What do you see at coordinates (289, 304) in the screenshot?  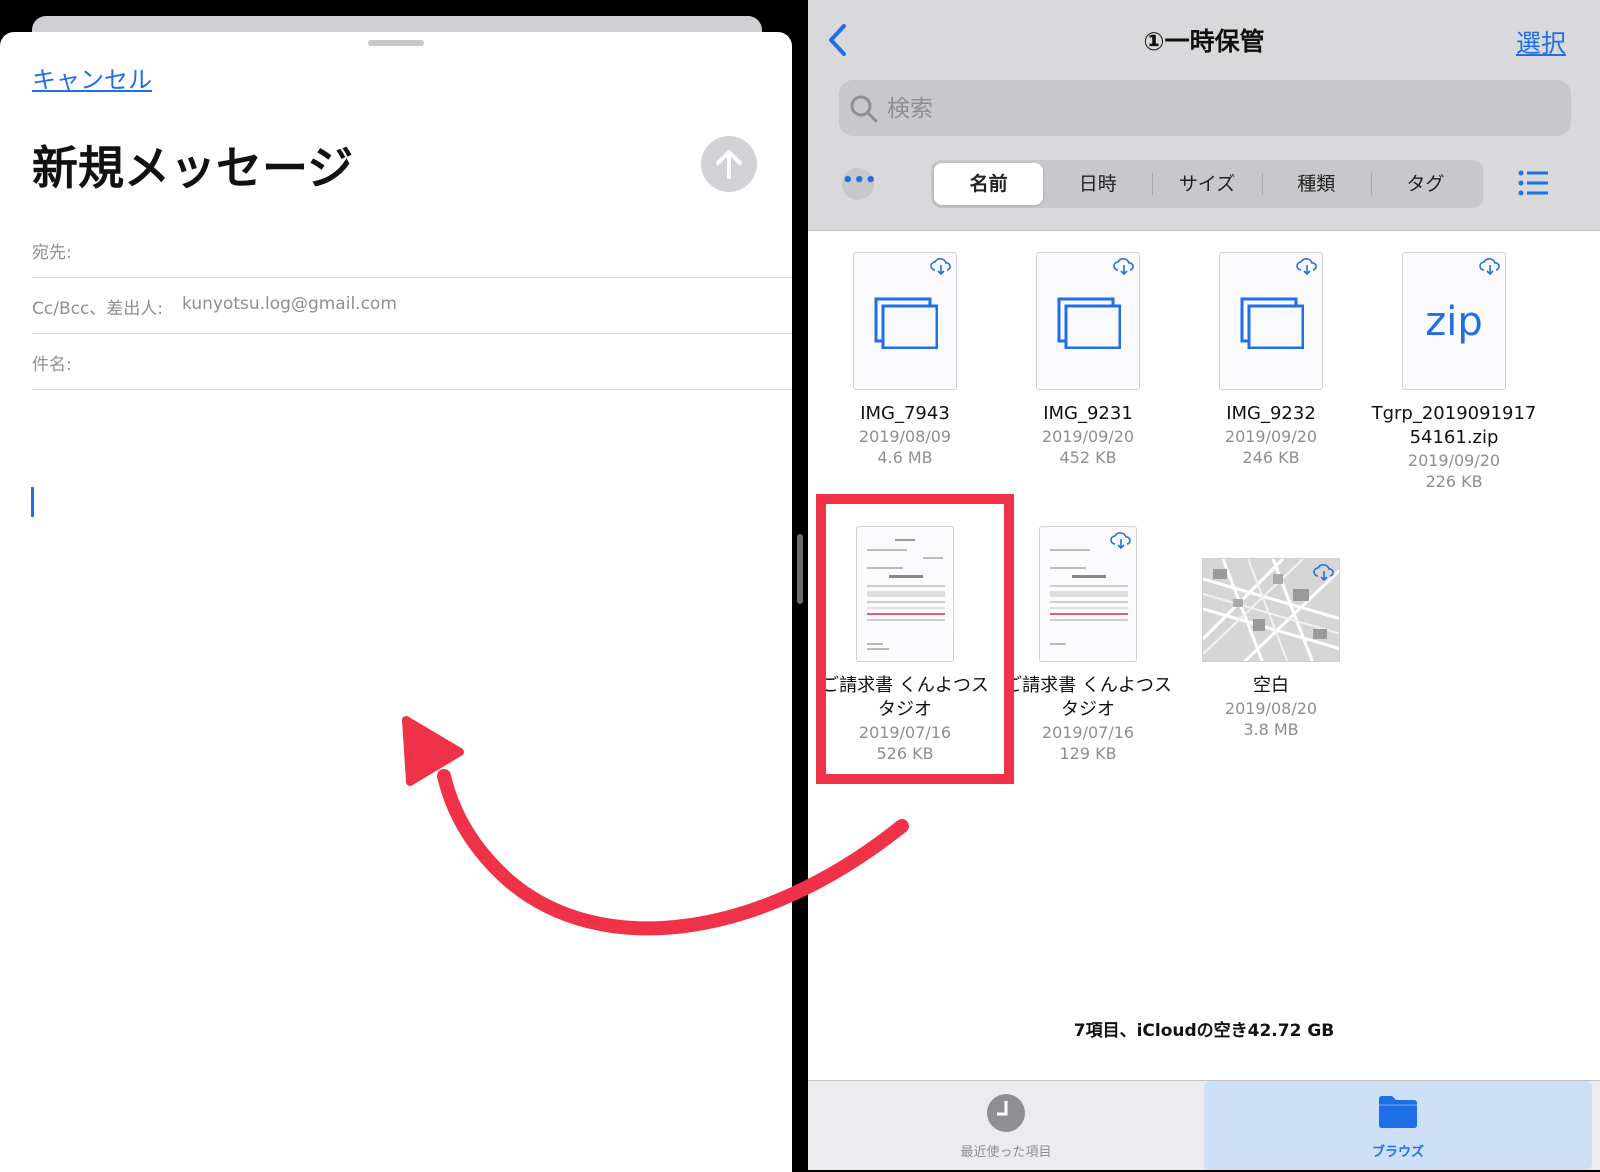 I see `from-value: kunyotsu.log@gmail.com` at bounding box center [289, 304].